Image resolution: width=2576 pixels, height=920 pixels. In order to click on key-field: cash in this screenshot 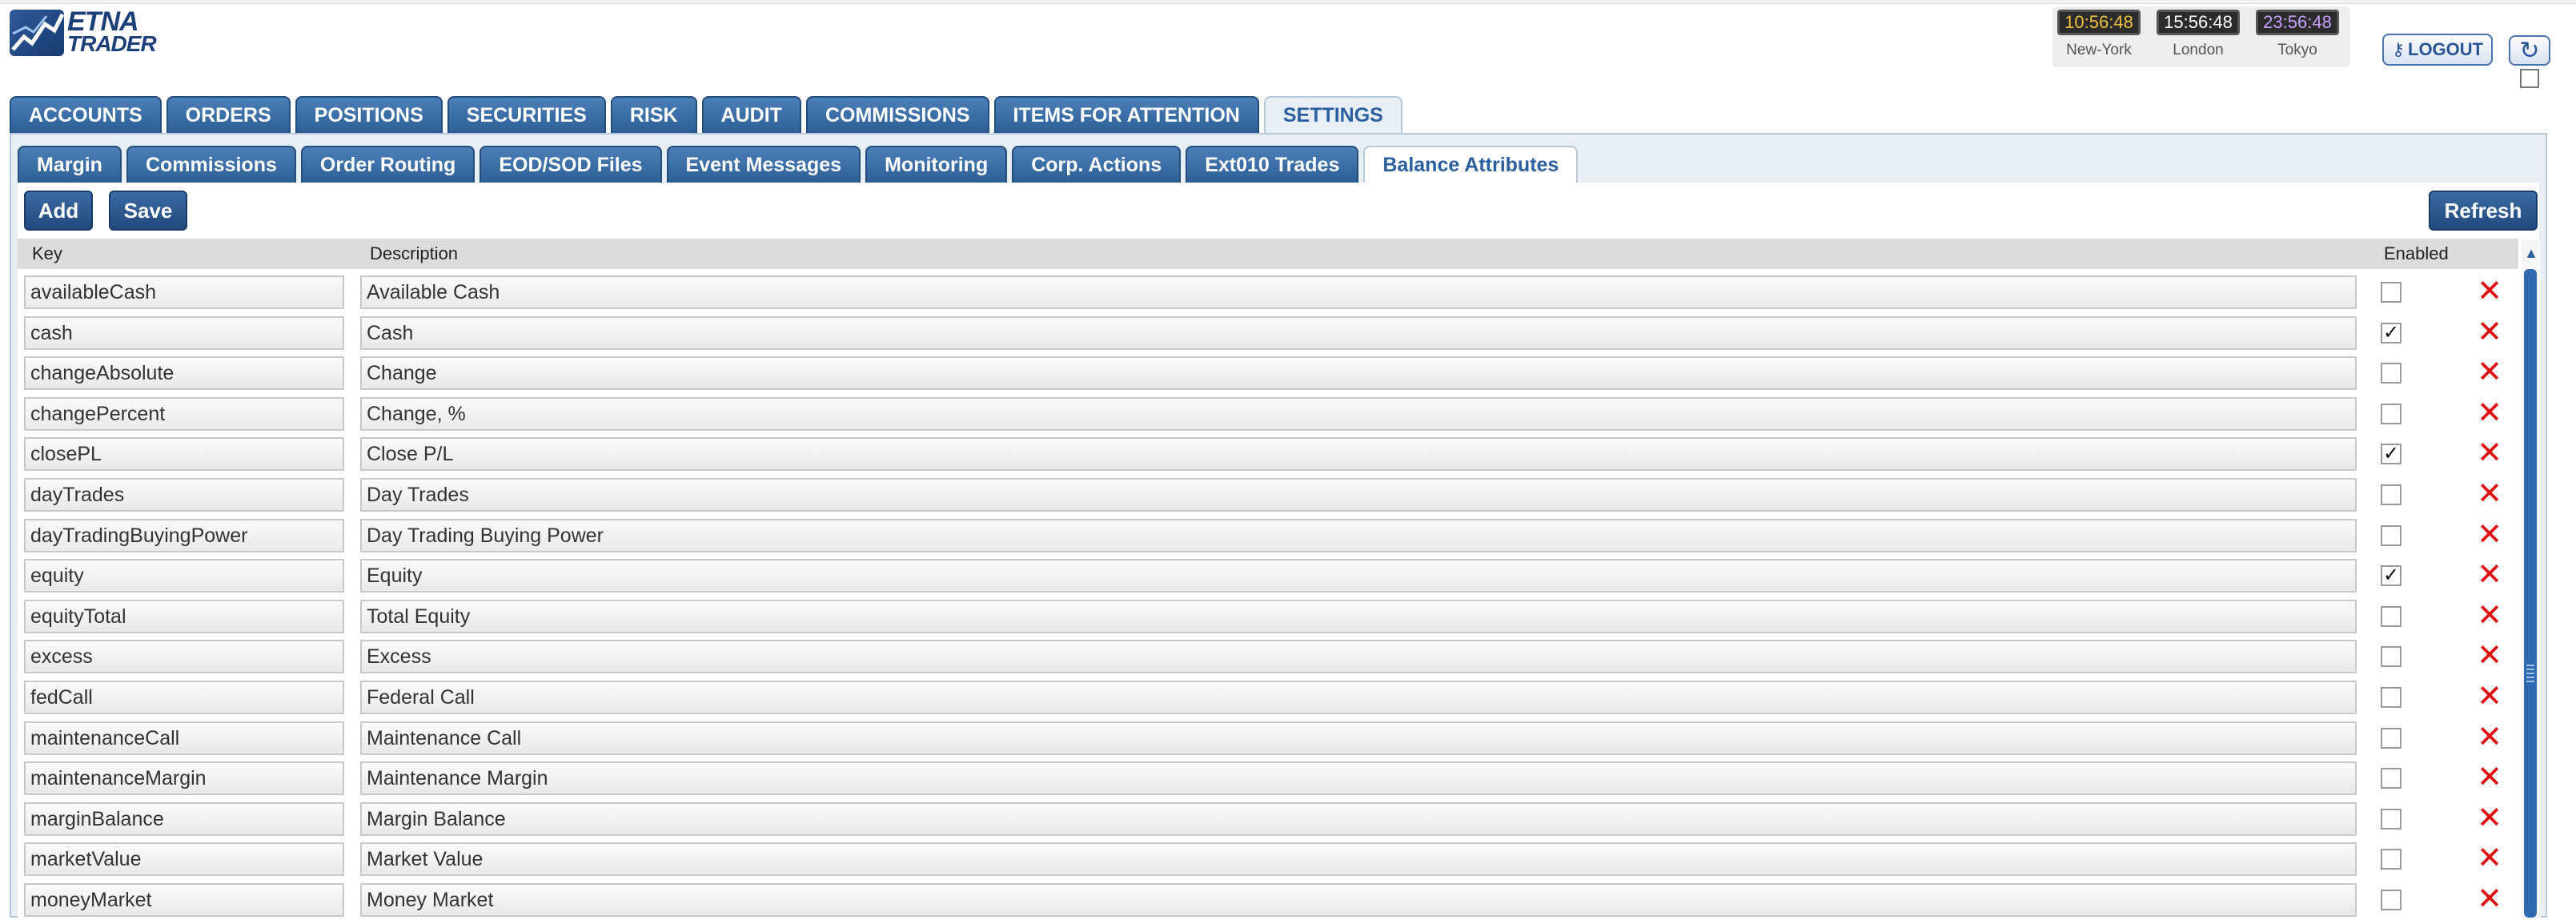, I will do `click(184, 332)`.